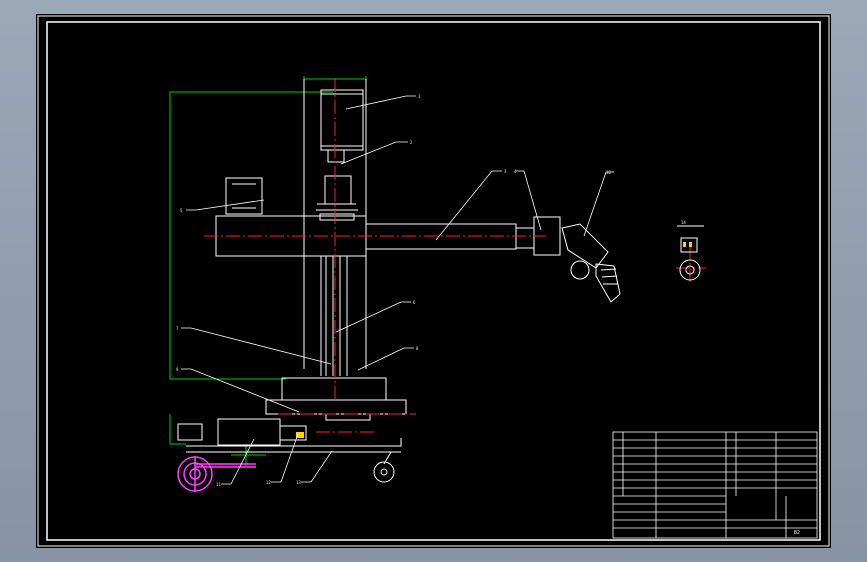 Image resolution: width=867 pixels, height=562 pixels. I want to click on label-1: 1, so click(419, 96).